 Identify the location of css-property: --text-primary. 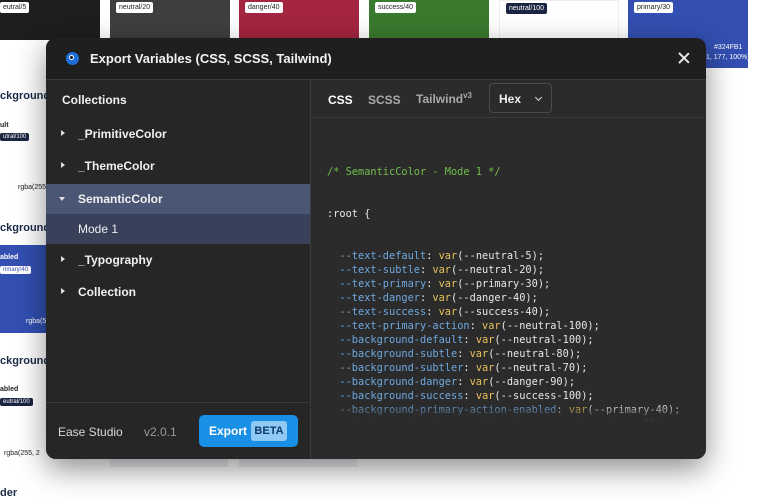
(383, 284).